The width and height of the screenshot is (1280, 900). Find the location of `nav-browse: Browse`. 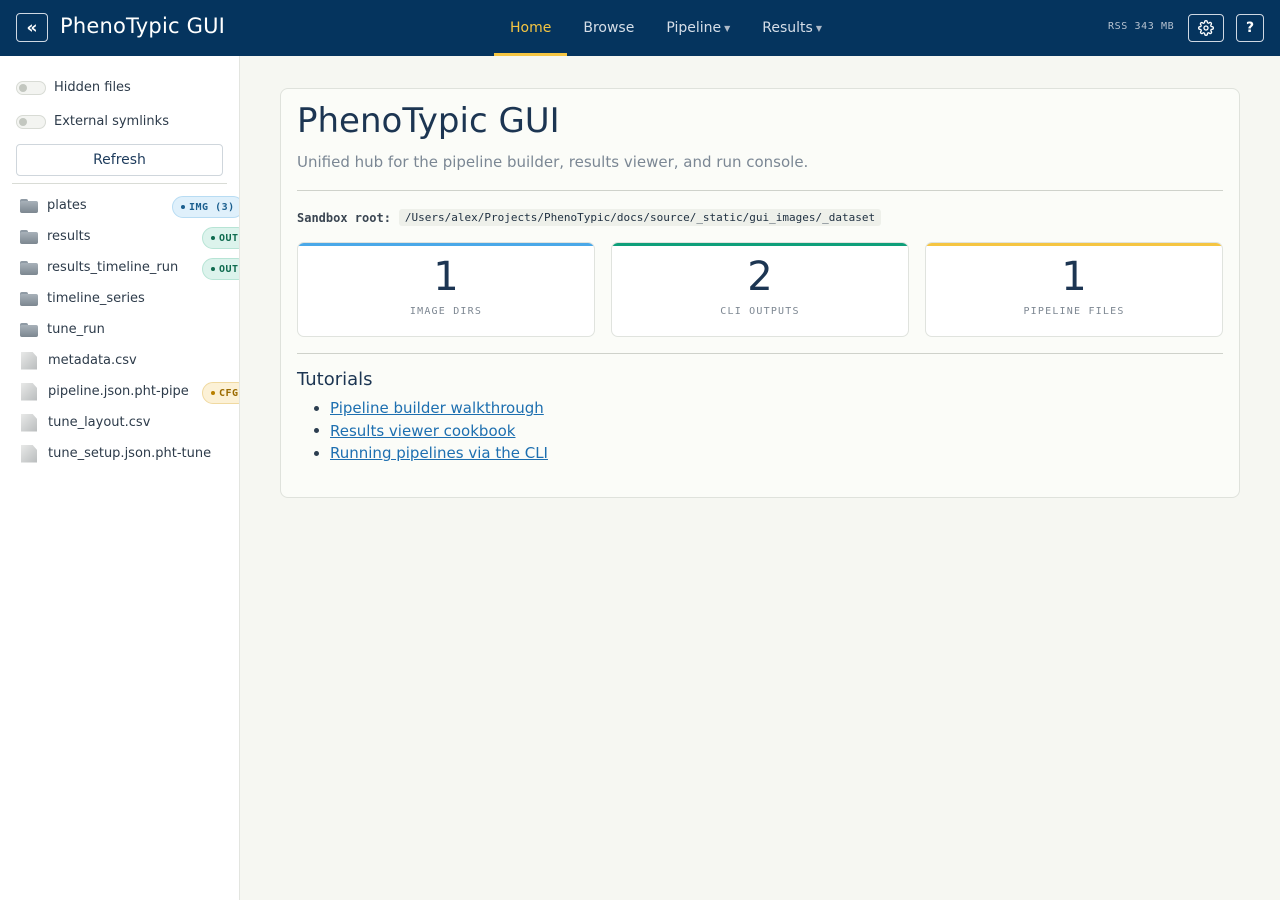

nav-browse: Browse is located at coordinates (608, 28).